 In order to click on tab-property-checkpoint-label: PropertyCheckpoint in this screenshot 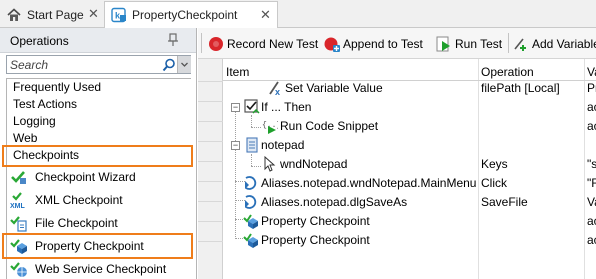, I will do `click(185, 15)`.